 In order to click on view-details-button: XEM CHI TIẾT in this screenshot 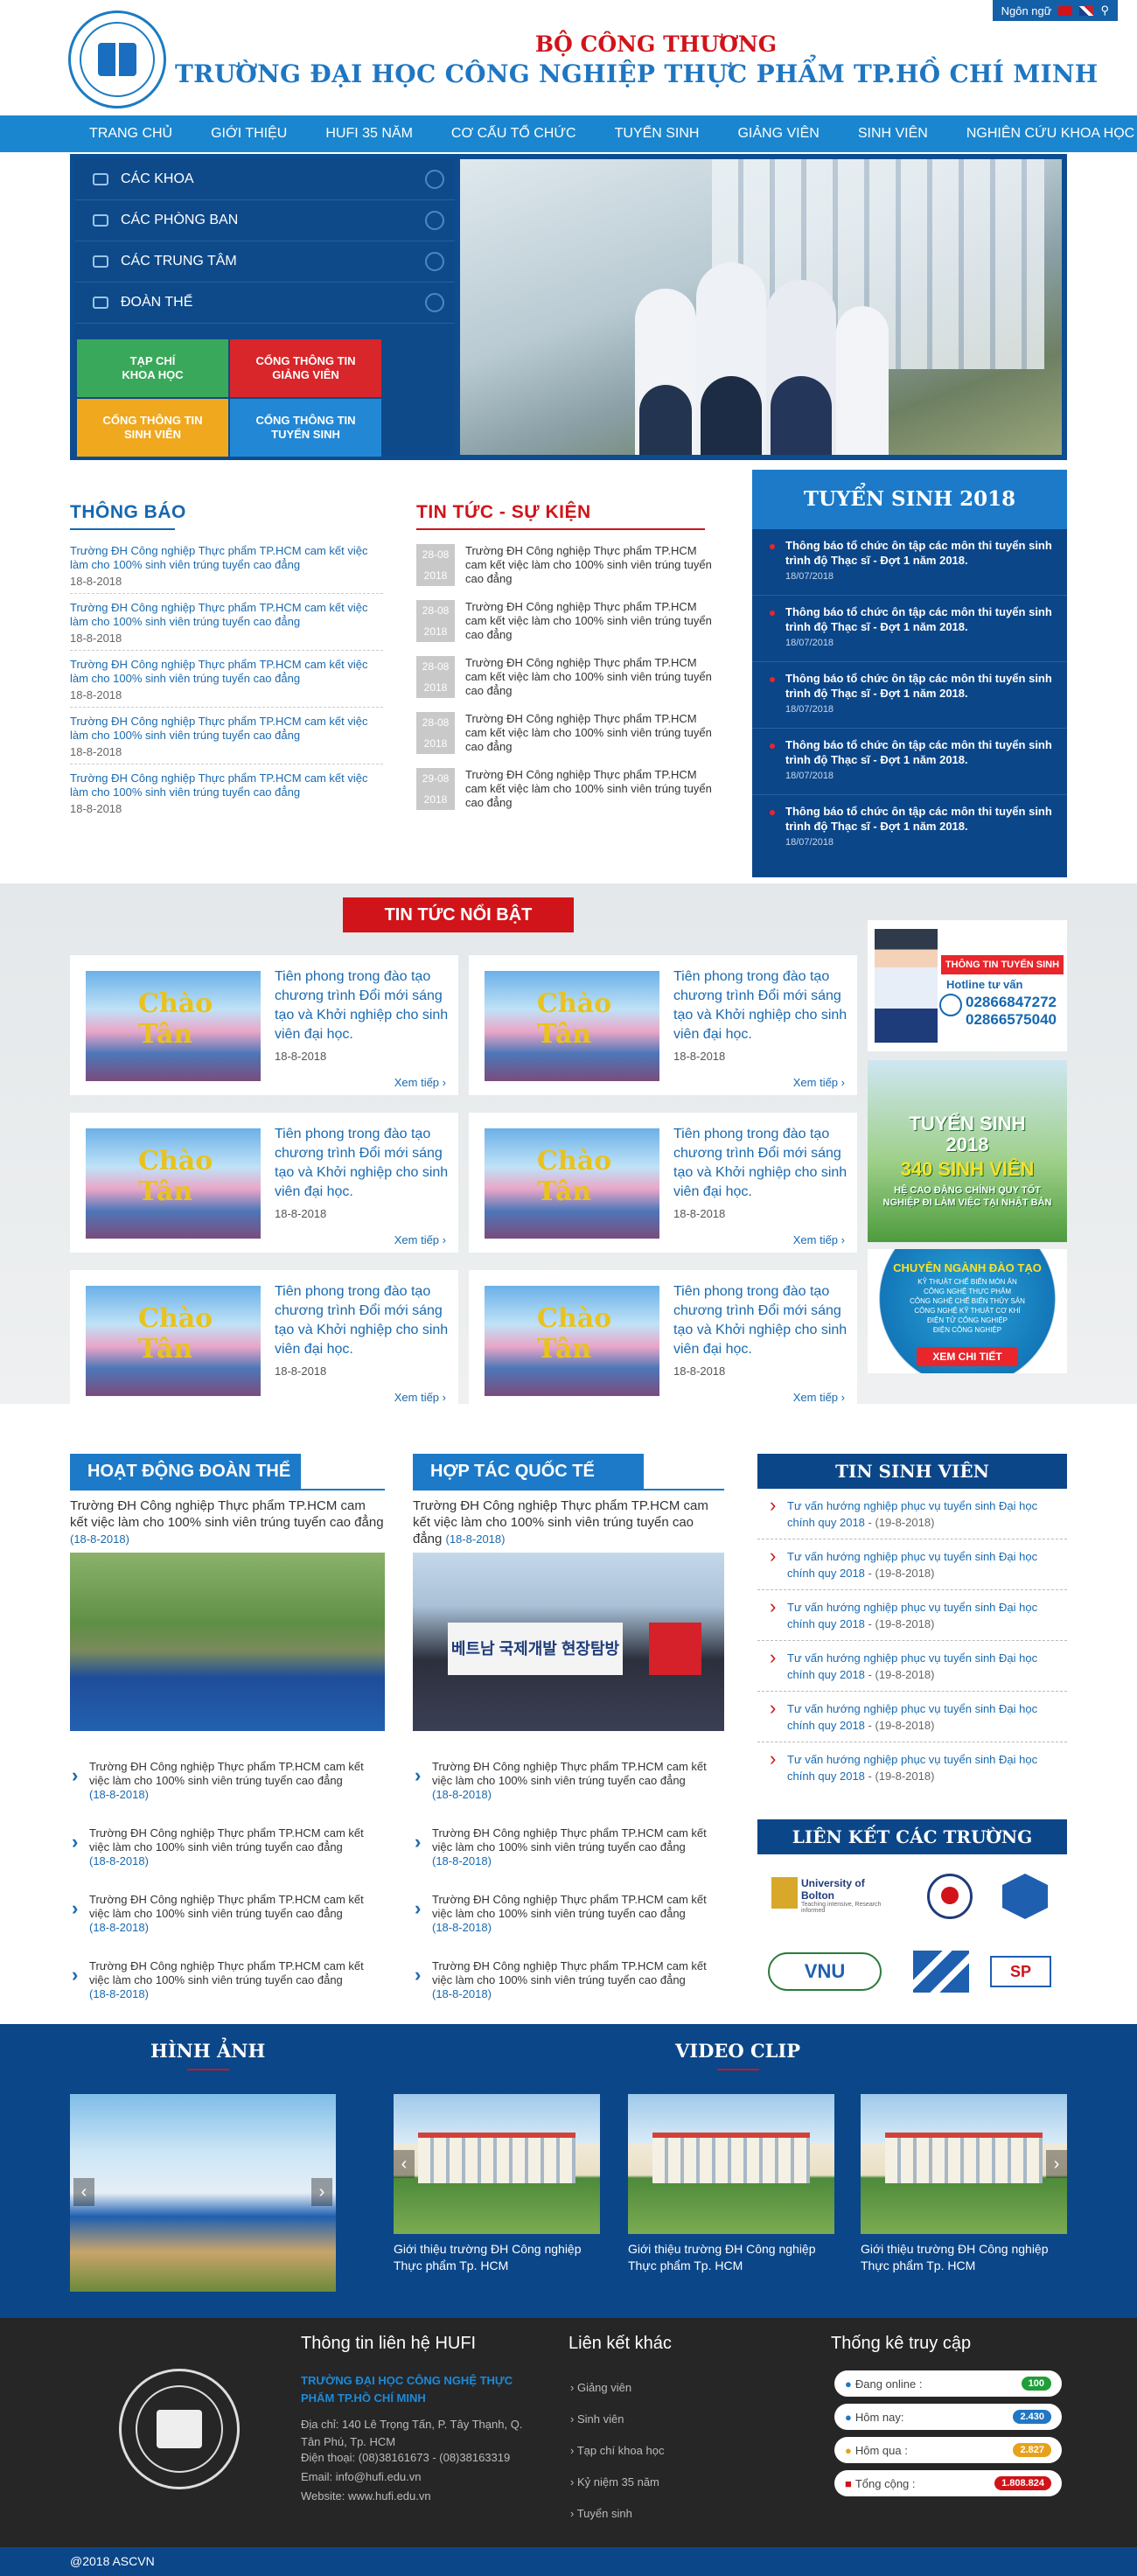, I will do `click(967, 1356)`.